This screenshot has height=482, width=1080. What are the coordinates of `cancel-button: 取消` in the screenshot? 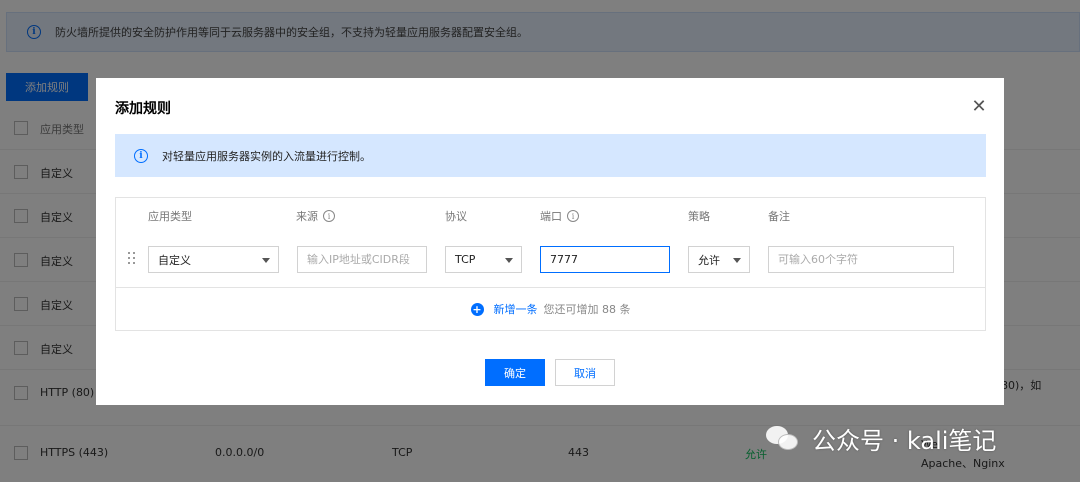 It's located at (585, 372).